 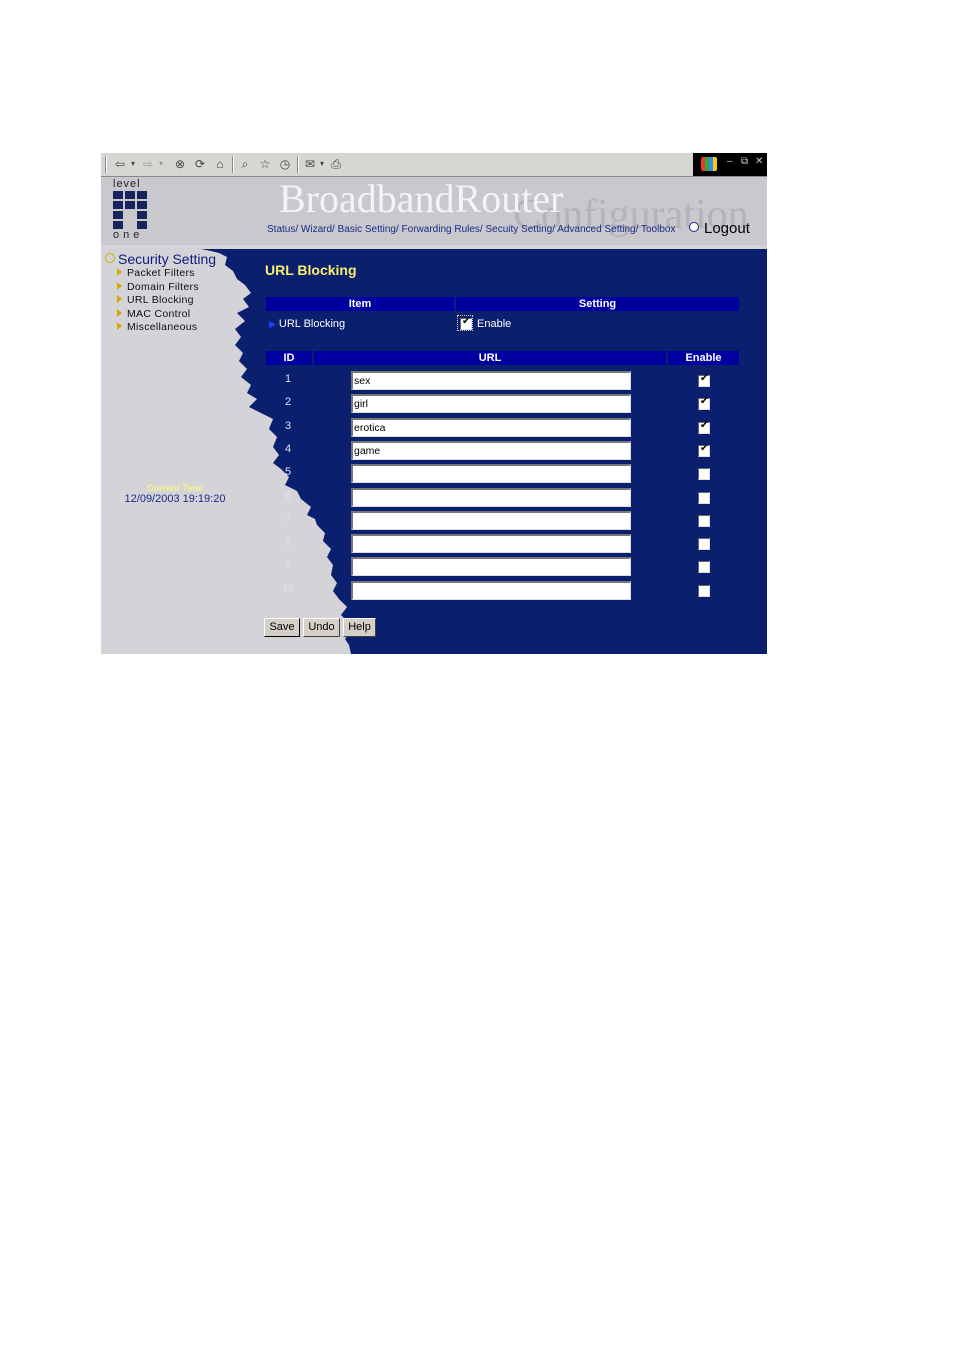 I want to click on nav-basic-setting: Basic Setting/, so click(x=368, y=229).